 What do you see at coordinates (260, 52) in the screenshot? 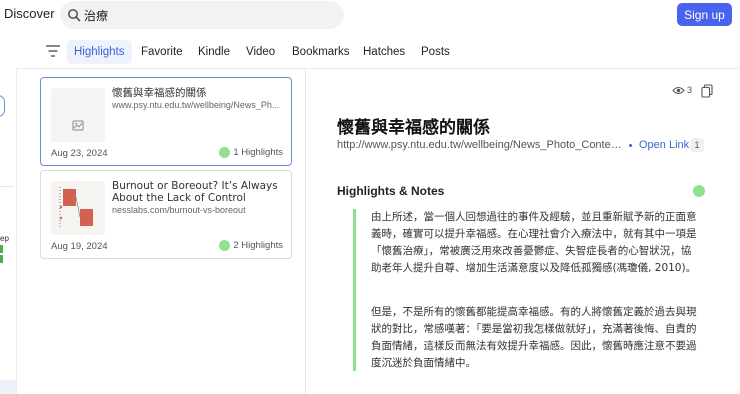
I see `tab-video: Video` at bounding box center [260, 52].